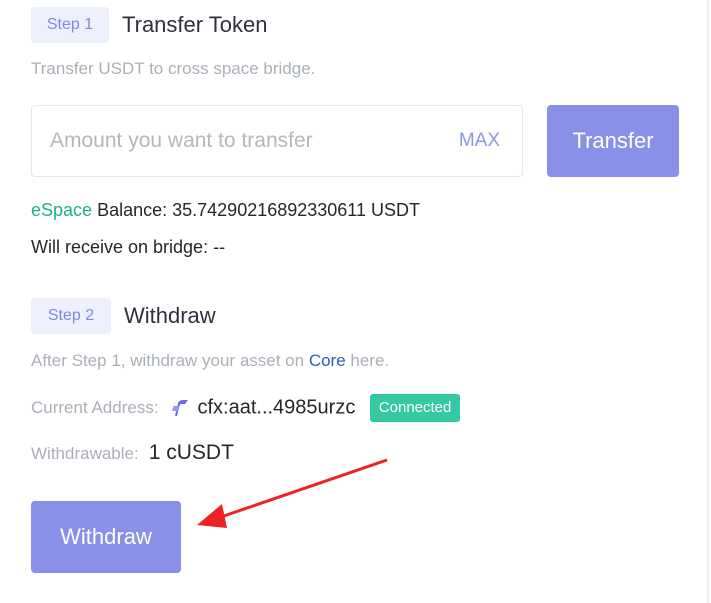 The height and width of the screenshot is (603, 711). I want to click on arrow-head, so click(212, 516).